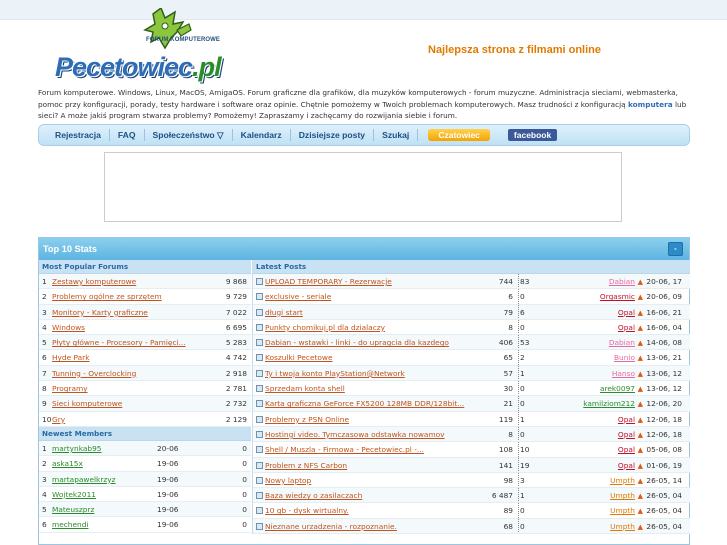  I want to click on reply-count: 10, so click(525, 450).